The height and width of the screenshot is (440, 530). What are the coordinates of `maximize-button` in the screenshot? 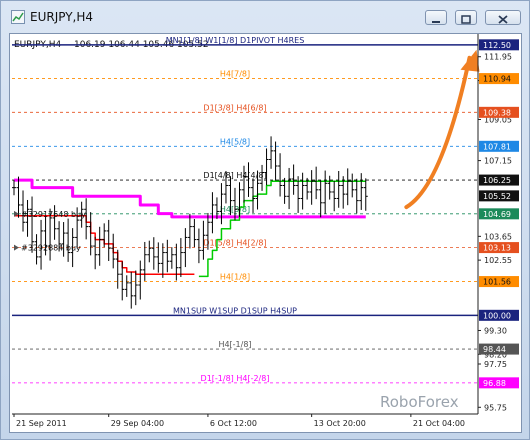 It's located at (466, 17).